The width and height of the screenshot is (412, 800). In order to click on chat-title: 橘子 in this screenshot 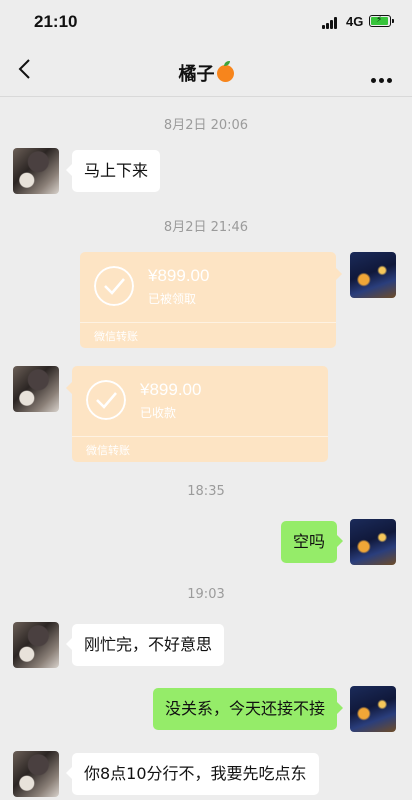, I will do `click(206, 73)`.